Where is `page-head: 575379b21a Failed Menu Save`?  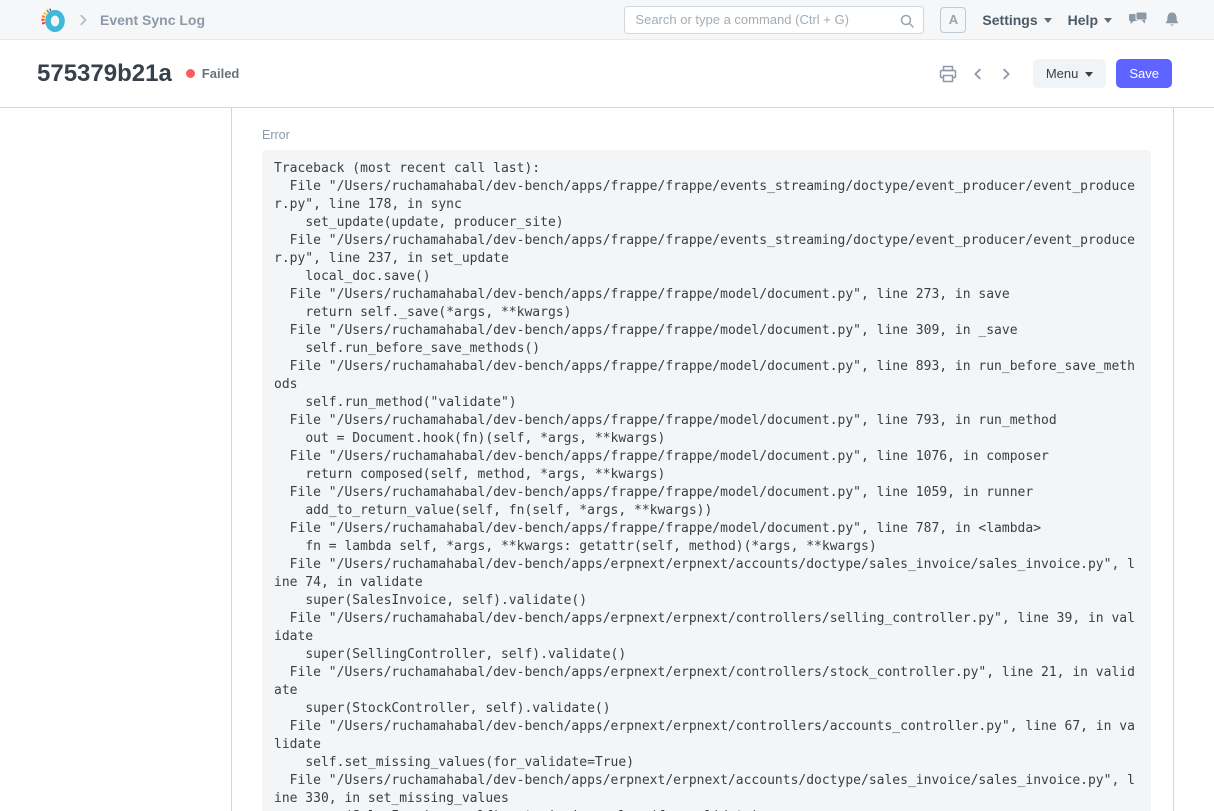 page-head: 575379b21a Failed Menu Save is located at coordinates (607, 74).